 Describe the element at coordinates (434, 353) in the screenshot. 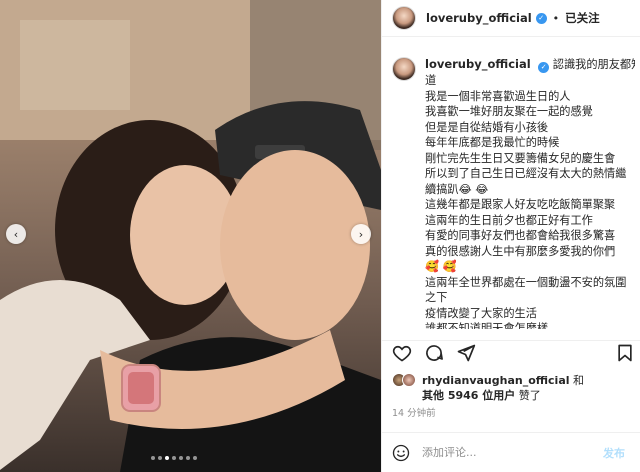

I see `comment-icon` at that location.